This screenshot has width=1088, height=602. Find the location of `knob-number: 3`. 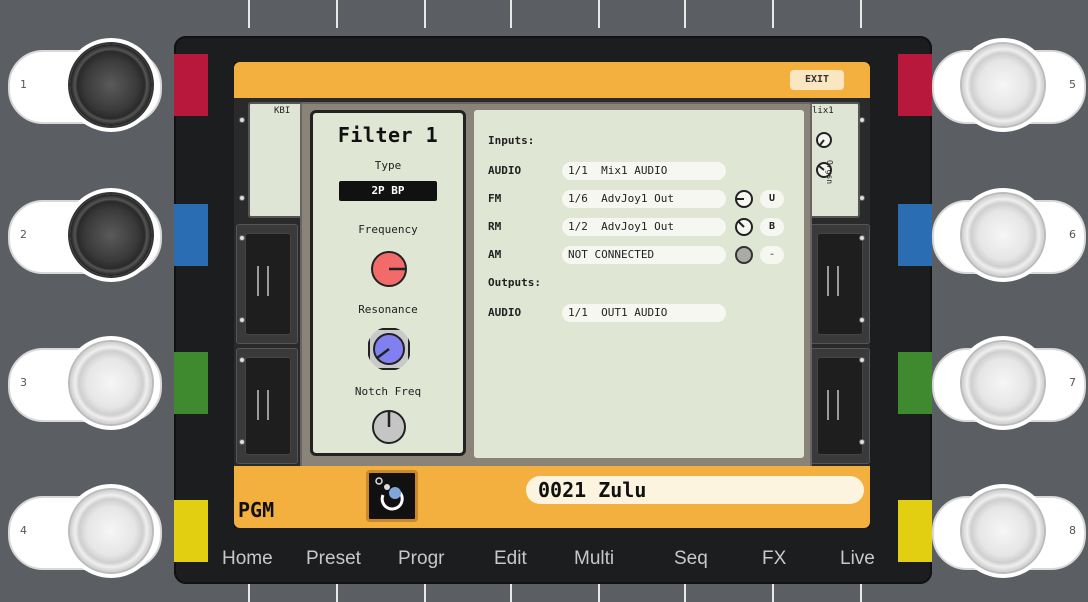

knob-number: 3 is located at coordinates (23, 382).